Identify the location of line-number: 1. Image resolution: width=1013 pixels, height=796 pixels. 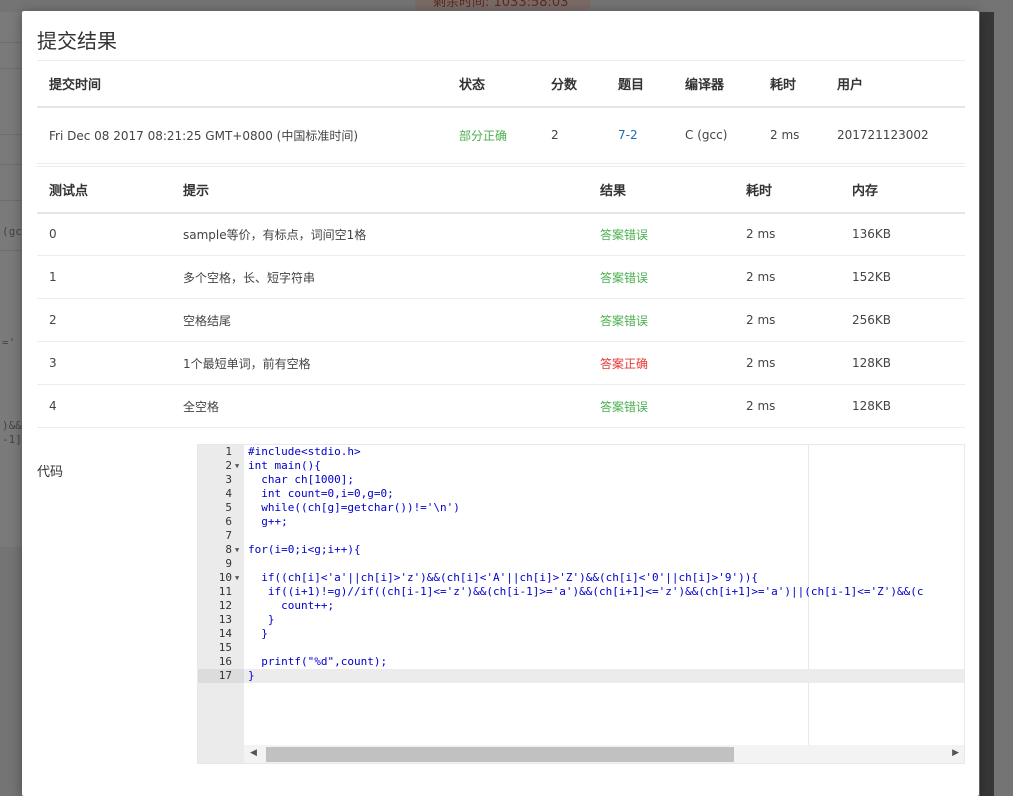
(228, 451).